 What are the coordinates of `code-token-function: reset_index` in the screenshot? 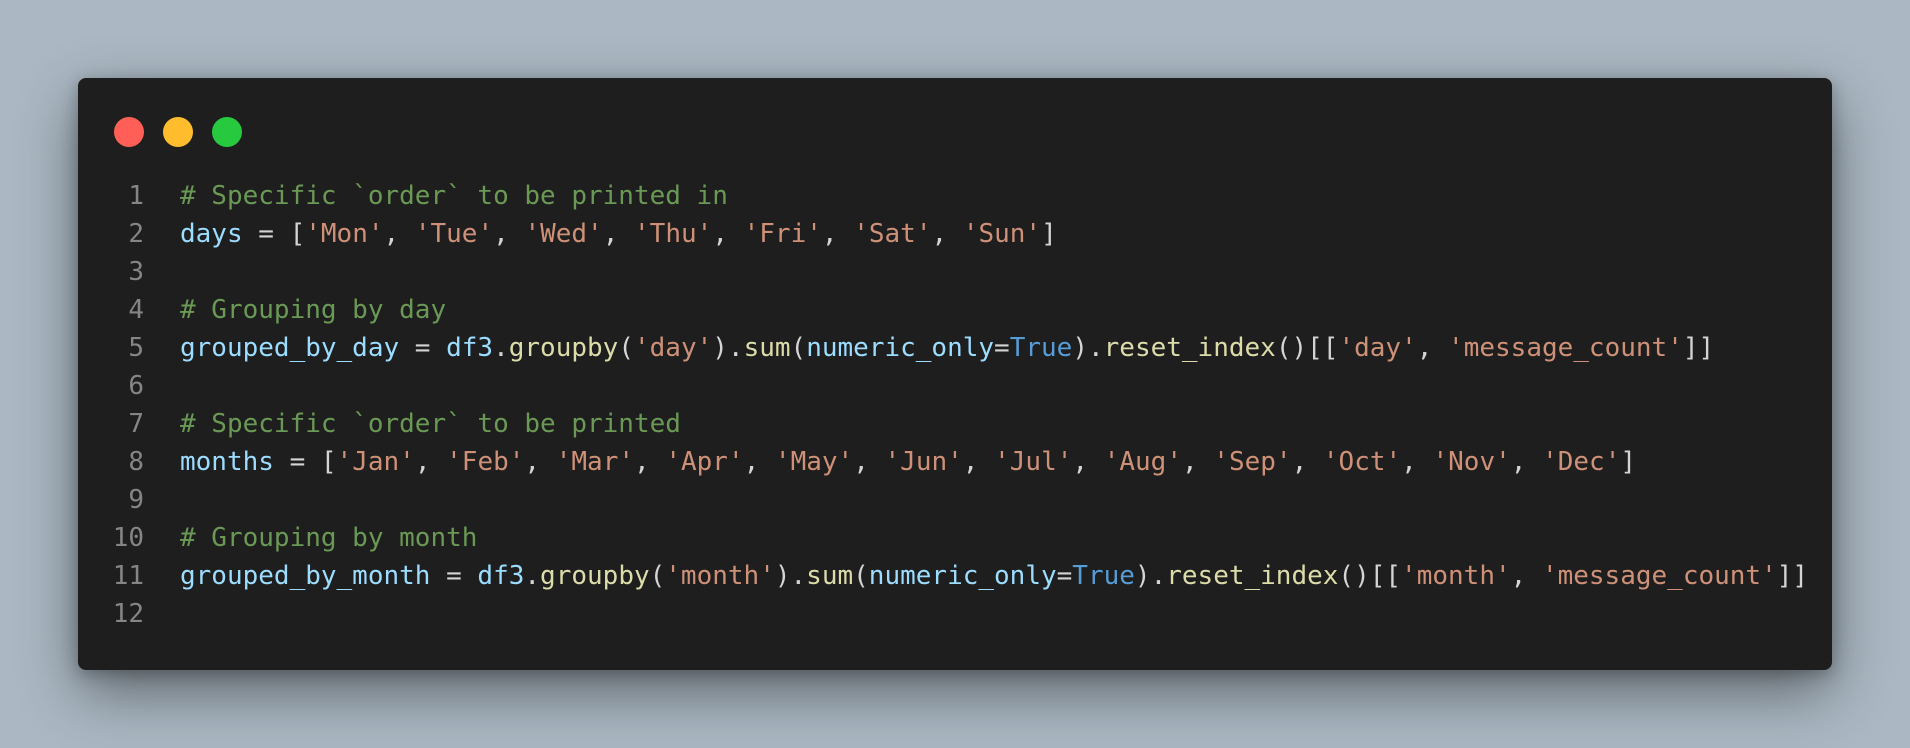 It's located at (1252, 576).